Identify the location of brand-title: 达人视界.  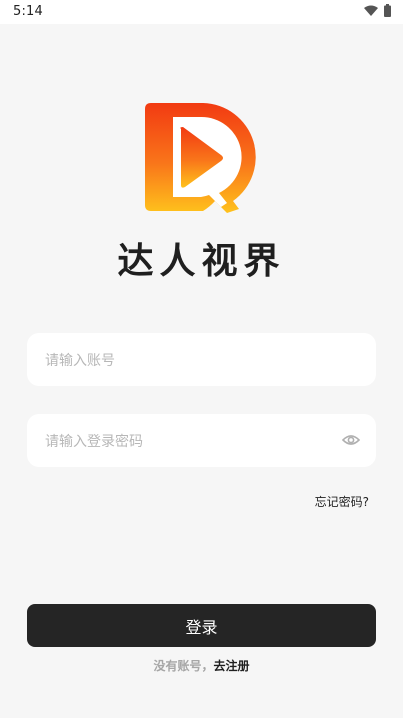
(201, 261).